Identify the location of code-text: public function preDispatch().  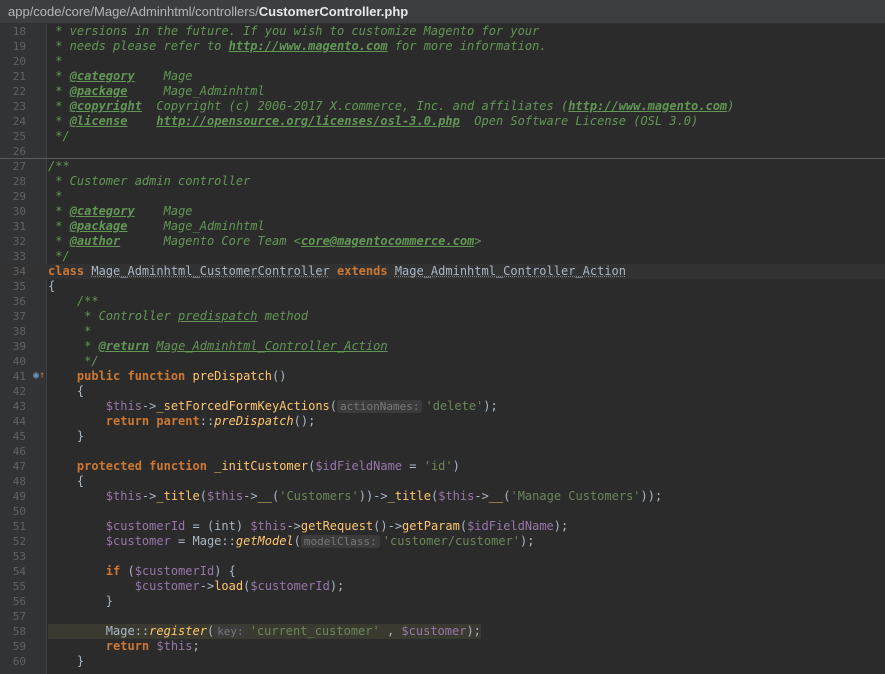
(167, 376).